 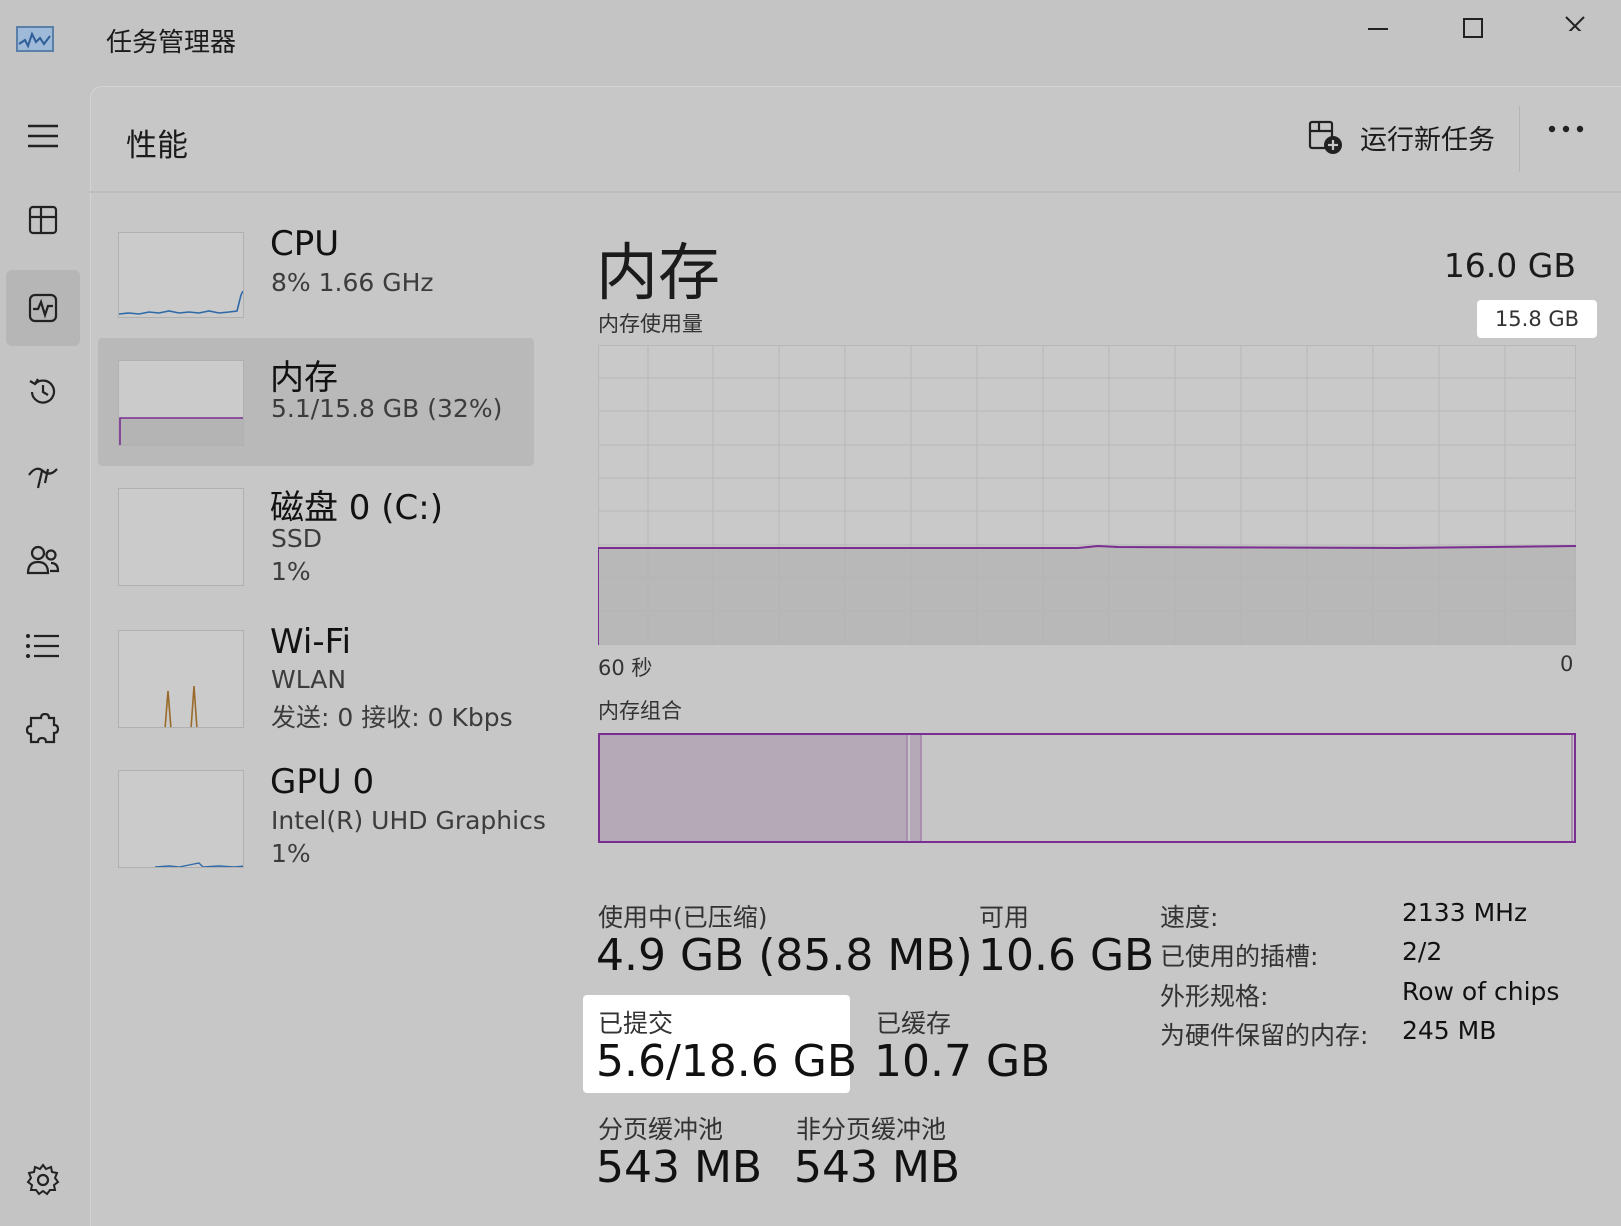 What do you see at coordinates (1567, 664) in the screenshot?
I see `graph-axis-end-label: 0` at bounding box center [1567, 664].